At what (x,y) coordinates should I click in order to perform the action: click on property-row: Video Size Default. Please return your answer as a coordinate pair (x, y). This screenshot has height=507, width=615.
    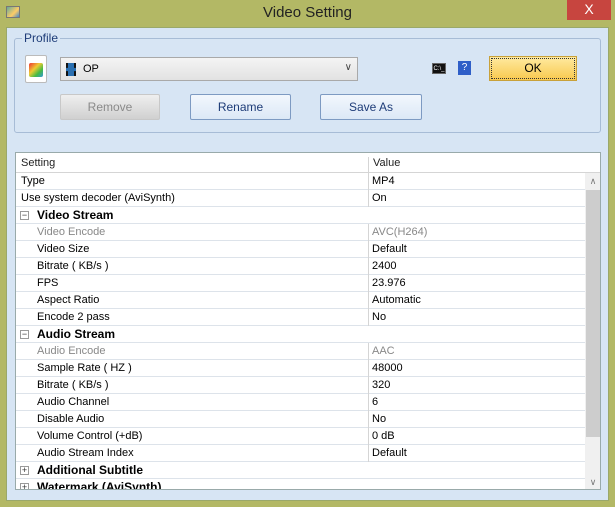
    Looking at the image, I should click on (300, 249).